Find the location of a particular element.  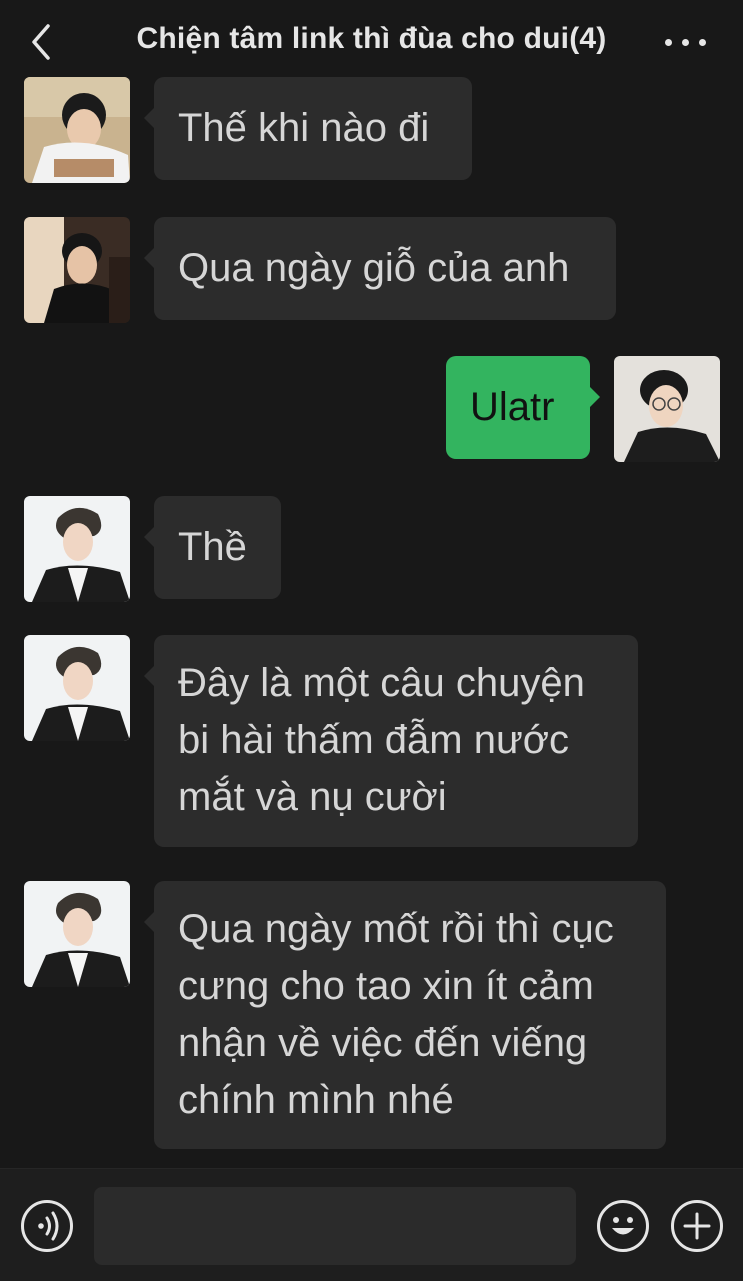

voice-icon is located at coordinates (48, 1226).